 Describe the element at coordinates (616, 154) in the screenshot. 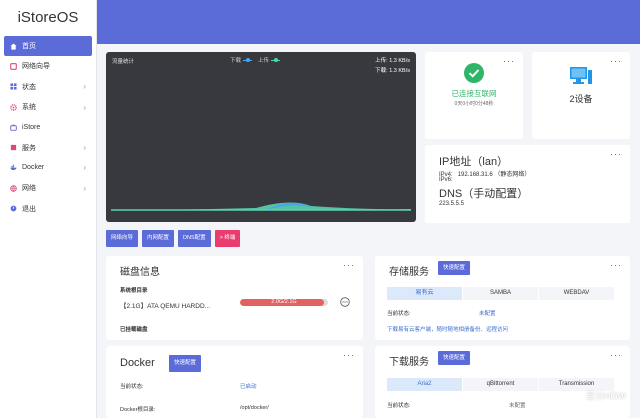

I see `ip-menu-button: ···` at that location.